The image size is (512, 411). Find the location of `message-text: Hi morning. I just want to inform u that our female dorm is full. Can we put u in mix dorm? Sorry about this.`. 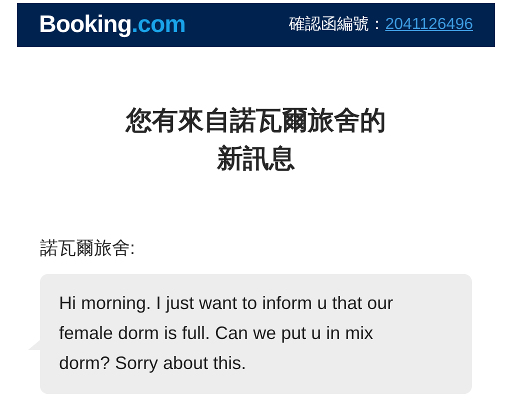

message-text: Hi morning. I just want to inform u that our female dorm is full. Can we put u in mix dorm? Sorry about this. is located at coordinates (226, 333).